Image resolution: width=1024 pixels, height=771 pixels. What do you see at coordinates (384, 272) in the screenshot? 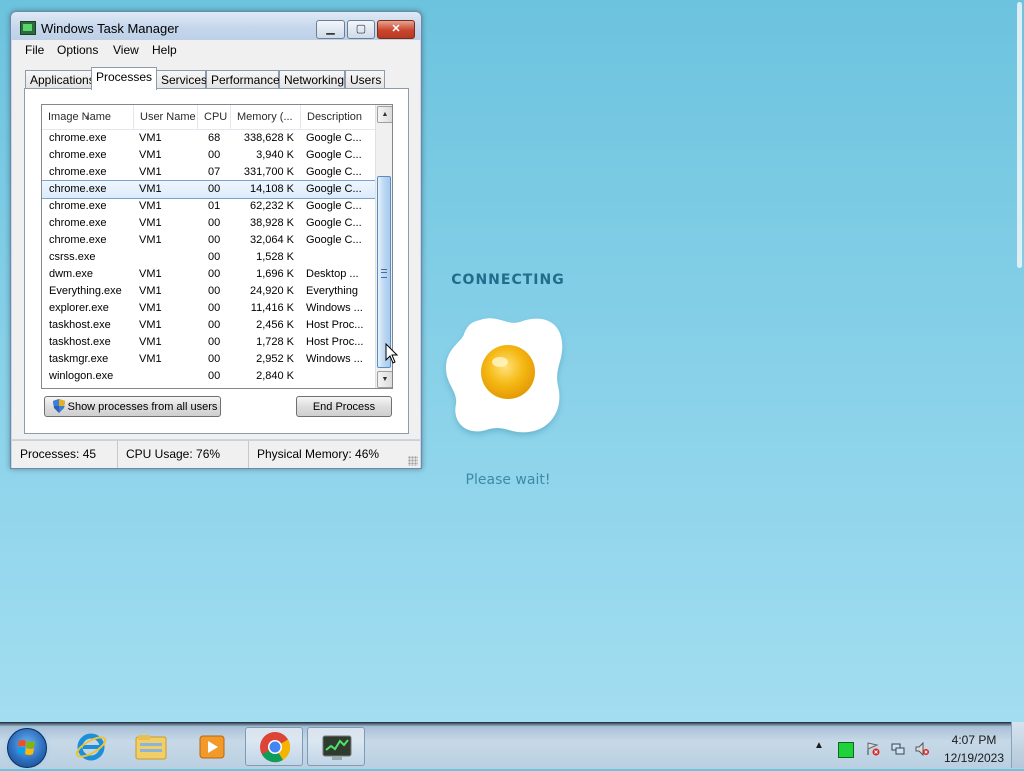
I see `scrollbar-thumb` at bounding box center [384, 272].